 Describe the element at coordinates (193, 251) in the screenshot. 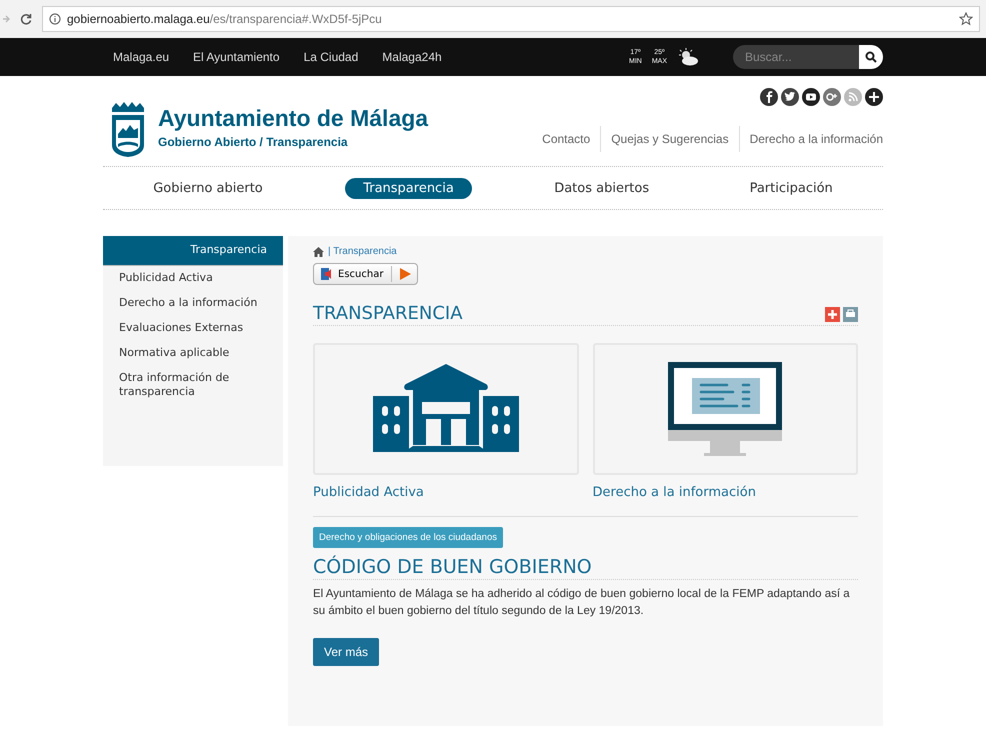

I see `sidebar-item: Transparencia` at that location.